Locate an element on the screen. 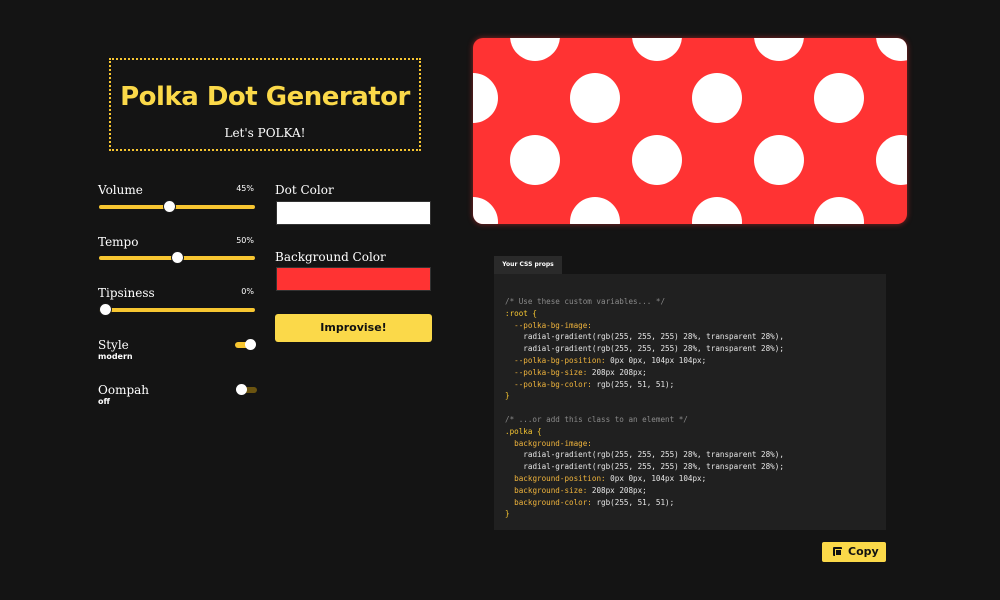  volume-slider is located at coordinates (177, 207).